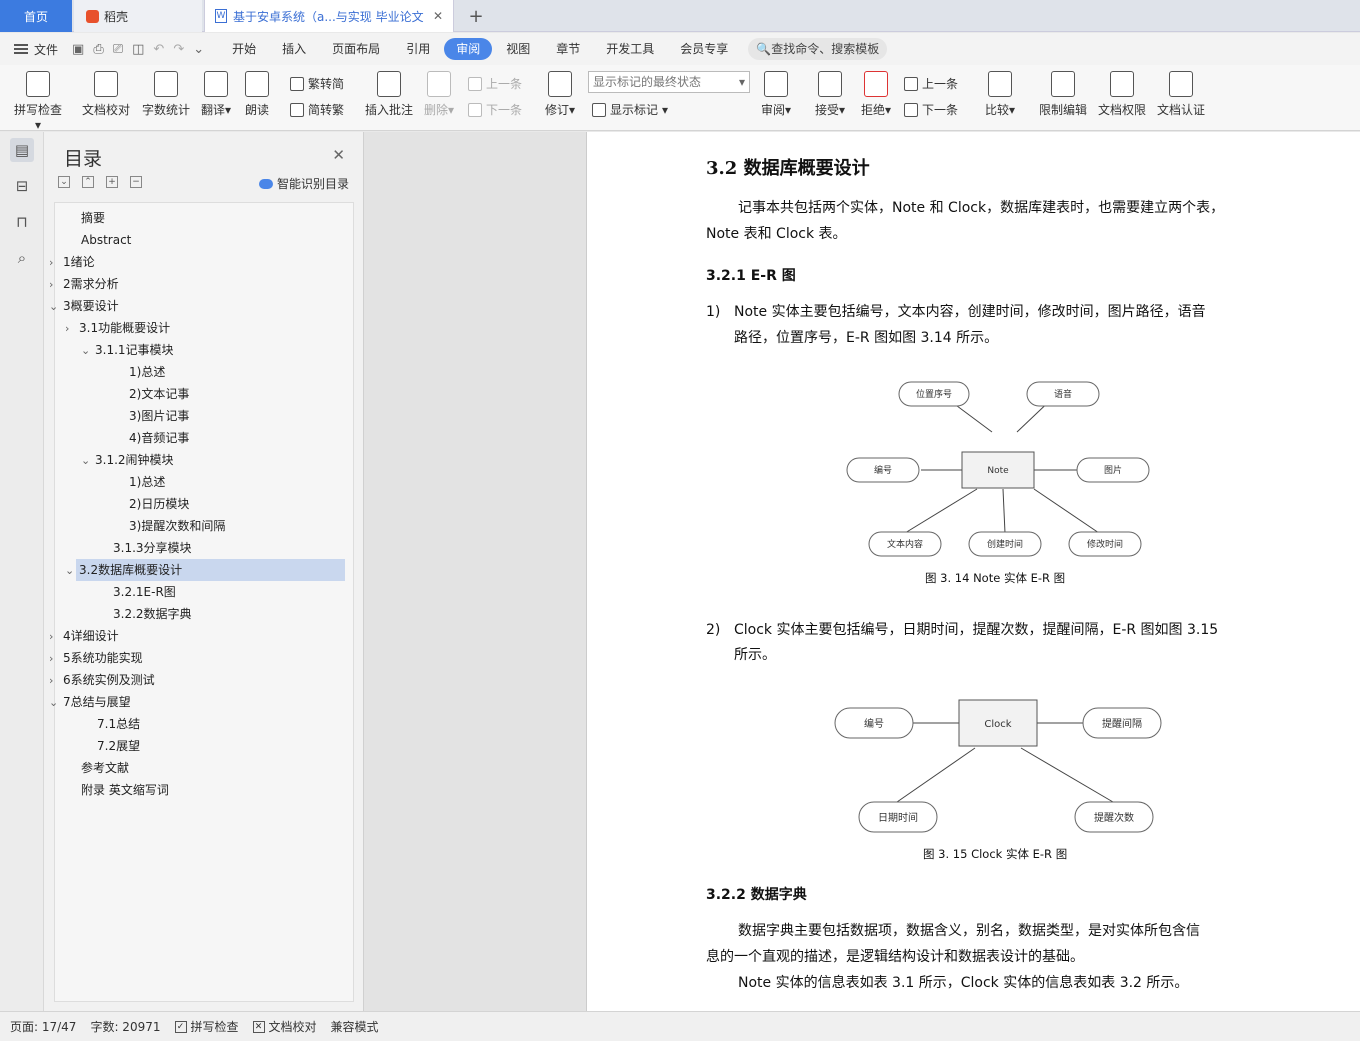  Describe the element at coordinates (125, 790) in the screenshot. I see `toc-item: 附录 英文缩写词` at that location.